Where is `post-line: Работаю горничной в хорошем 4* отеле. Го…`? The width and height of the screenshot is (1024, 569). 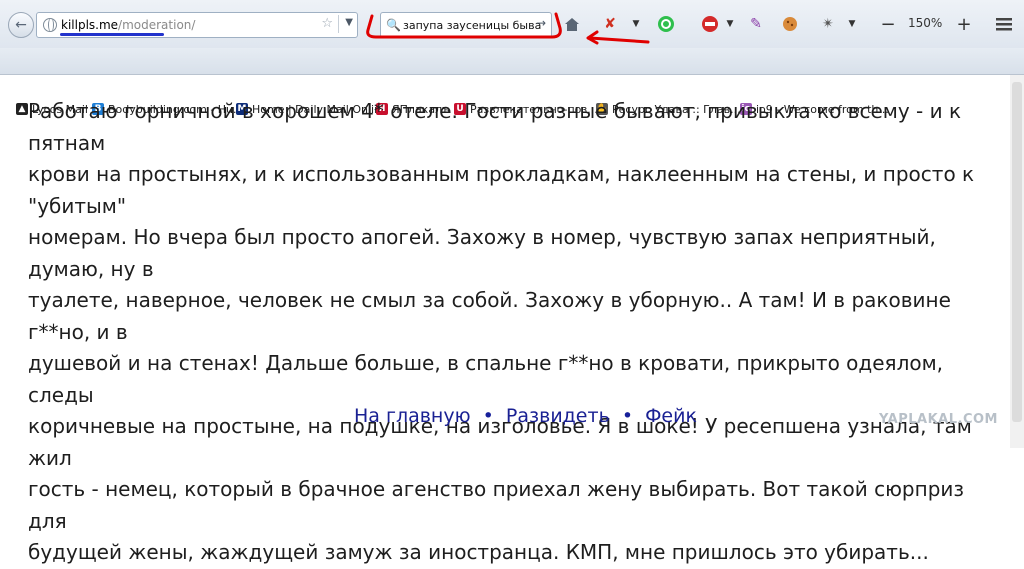 post-line: Работаю горничной в хорошем 4* отеле. Го… is located at coordinates (495, 127).